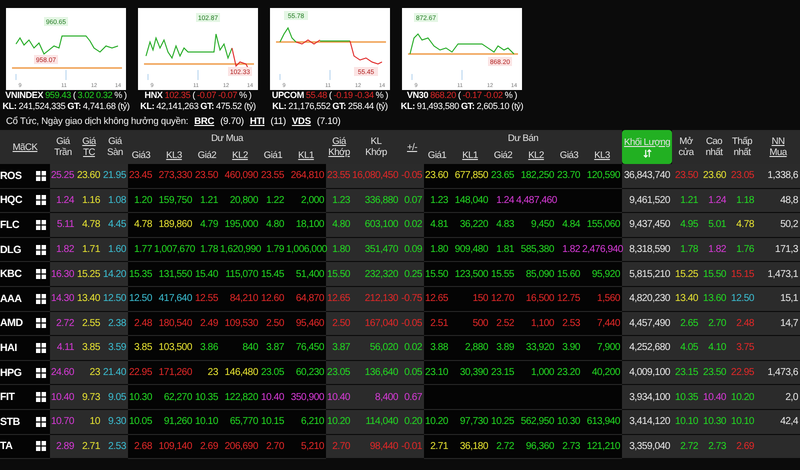 This screenshot has height=470, width=800. What do you see at coordinates (505, 323) in the screenshot?
I see `table-cell: 2.52` at bounding box center [505, 323].